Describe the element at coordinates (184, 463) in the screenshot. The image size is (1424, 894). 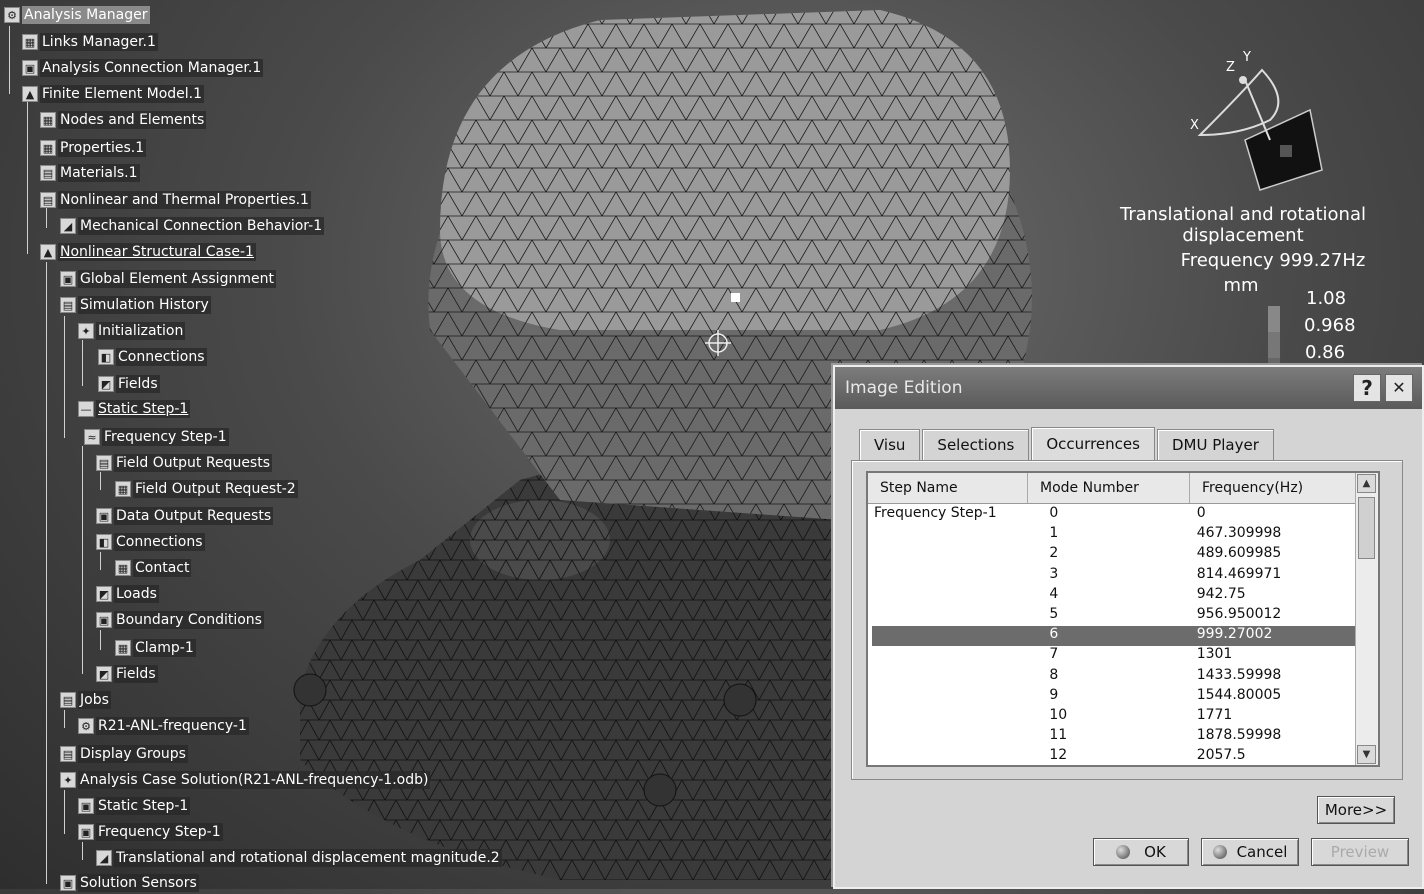
I see `tree-item-field-output-requests: ▤ Field Output Requests` at that location.